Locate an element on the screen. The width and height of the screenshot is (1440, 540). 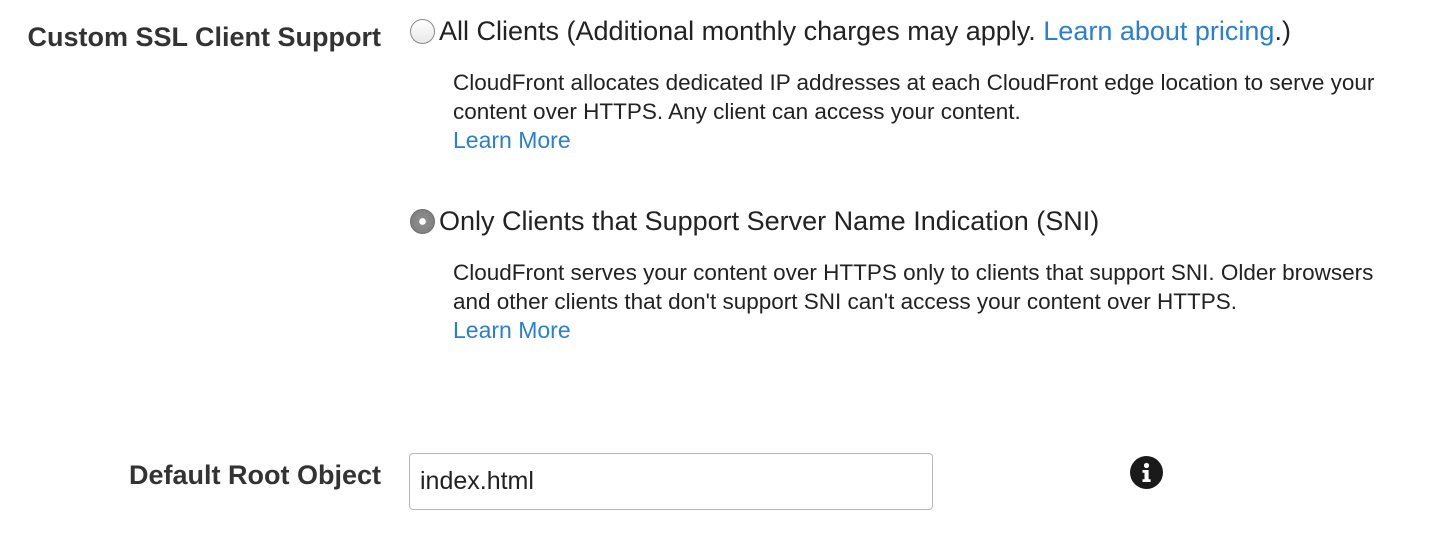
sni-clients-radio is located at coordinates (422, 221).